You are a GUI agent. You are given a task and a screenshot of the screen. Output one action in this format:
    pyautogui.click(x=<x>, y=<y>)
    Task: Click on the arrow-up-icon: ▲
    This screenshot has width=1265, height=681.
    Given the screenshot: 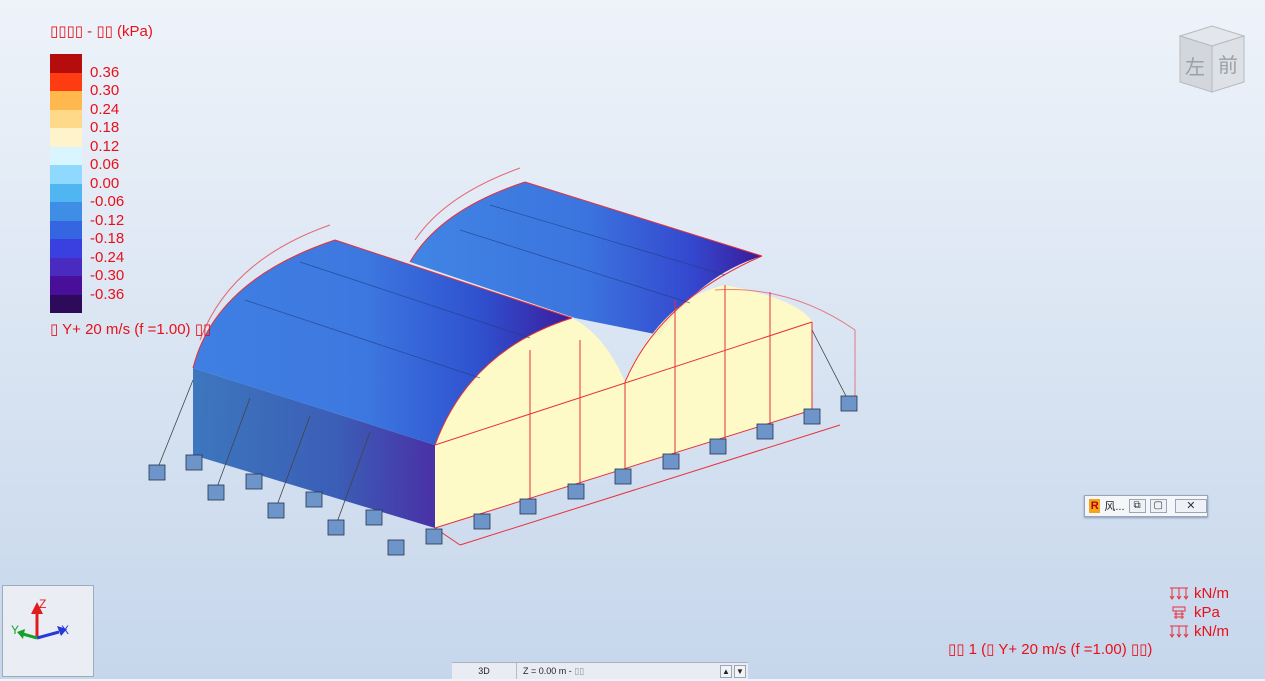 What is the action you would take?
    pyautogui.click(x=726, y=671)
    